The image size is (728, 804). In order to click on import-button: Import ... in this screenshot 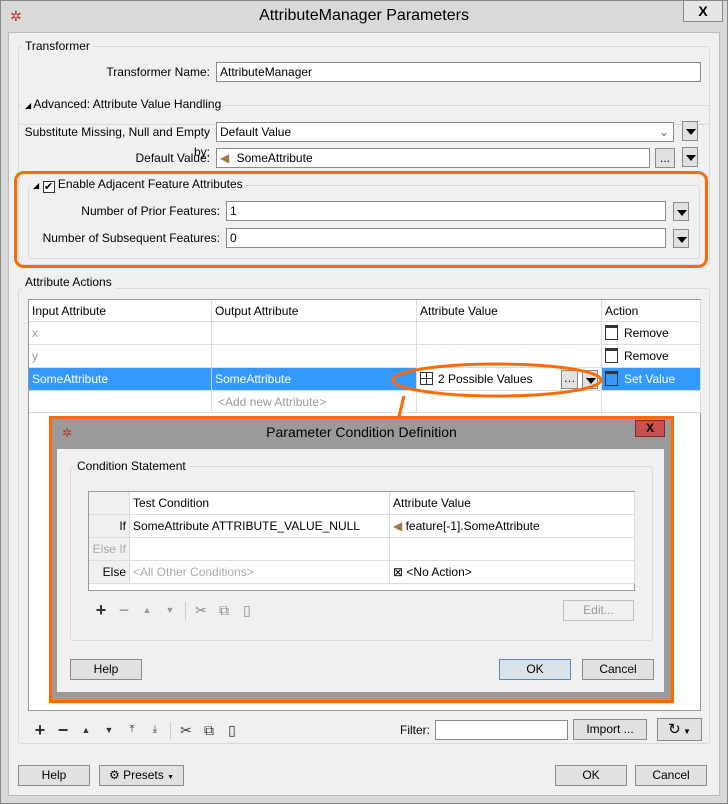, I will do `click(610, 729)`.